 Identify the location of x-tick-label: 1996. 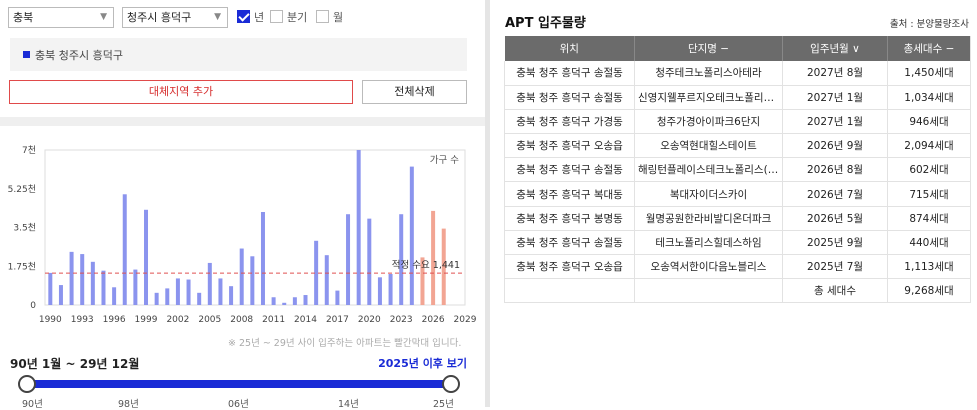
(114, 320).